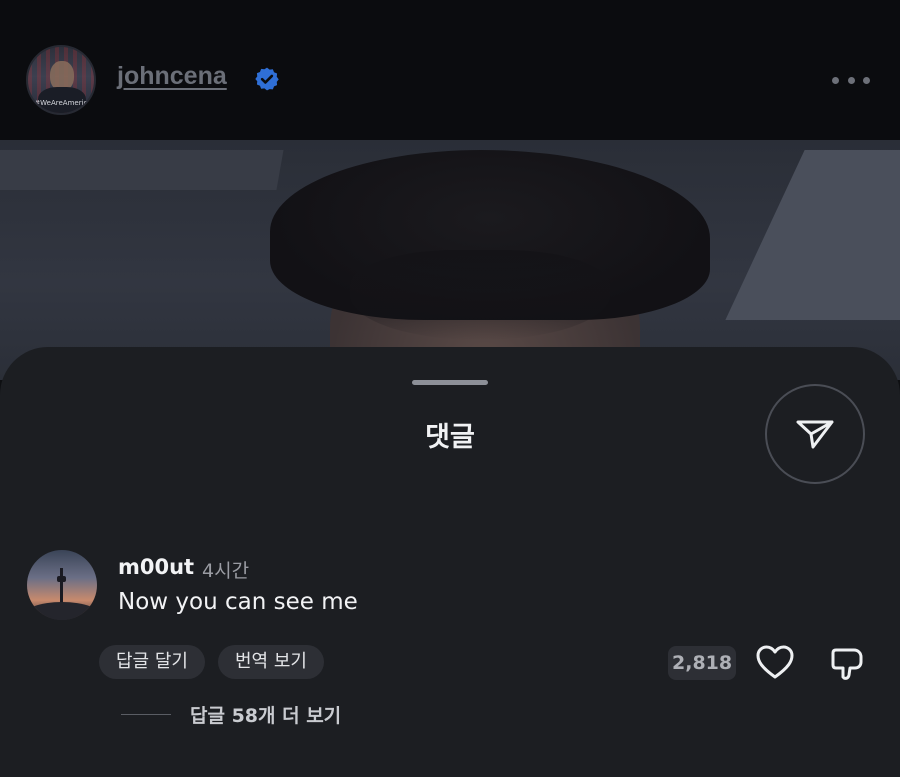 This screenshot has width=900, height=777. I want to click on avatar-tower, so click(61, 587).